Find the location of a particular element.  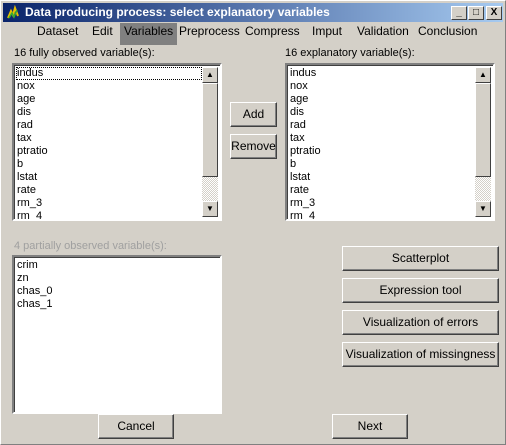

list-item: zn is located at coordinates (34, 278).